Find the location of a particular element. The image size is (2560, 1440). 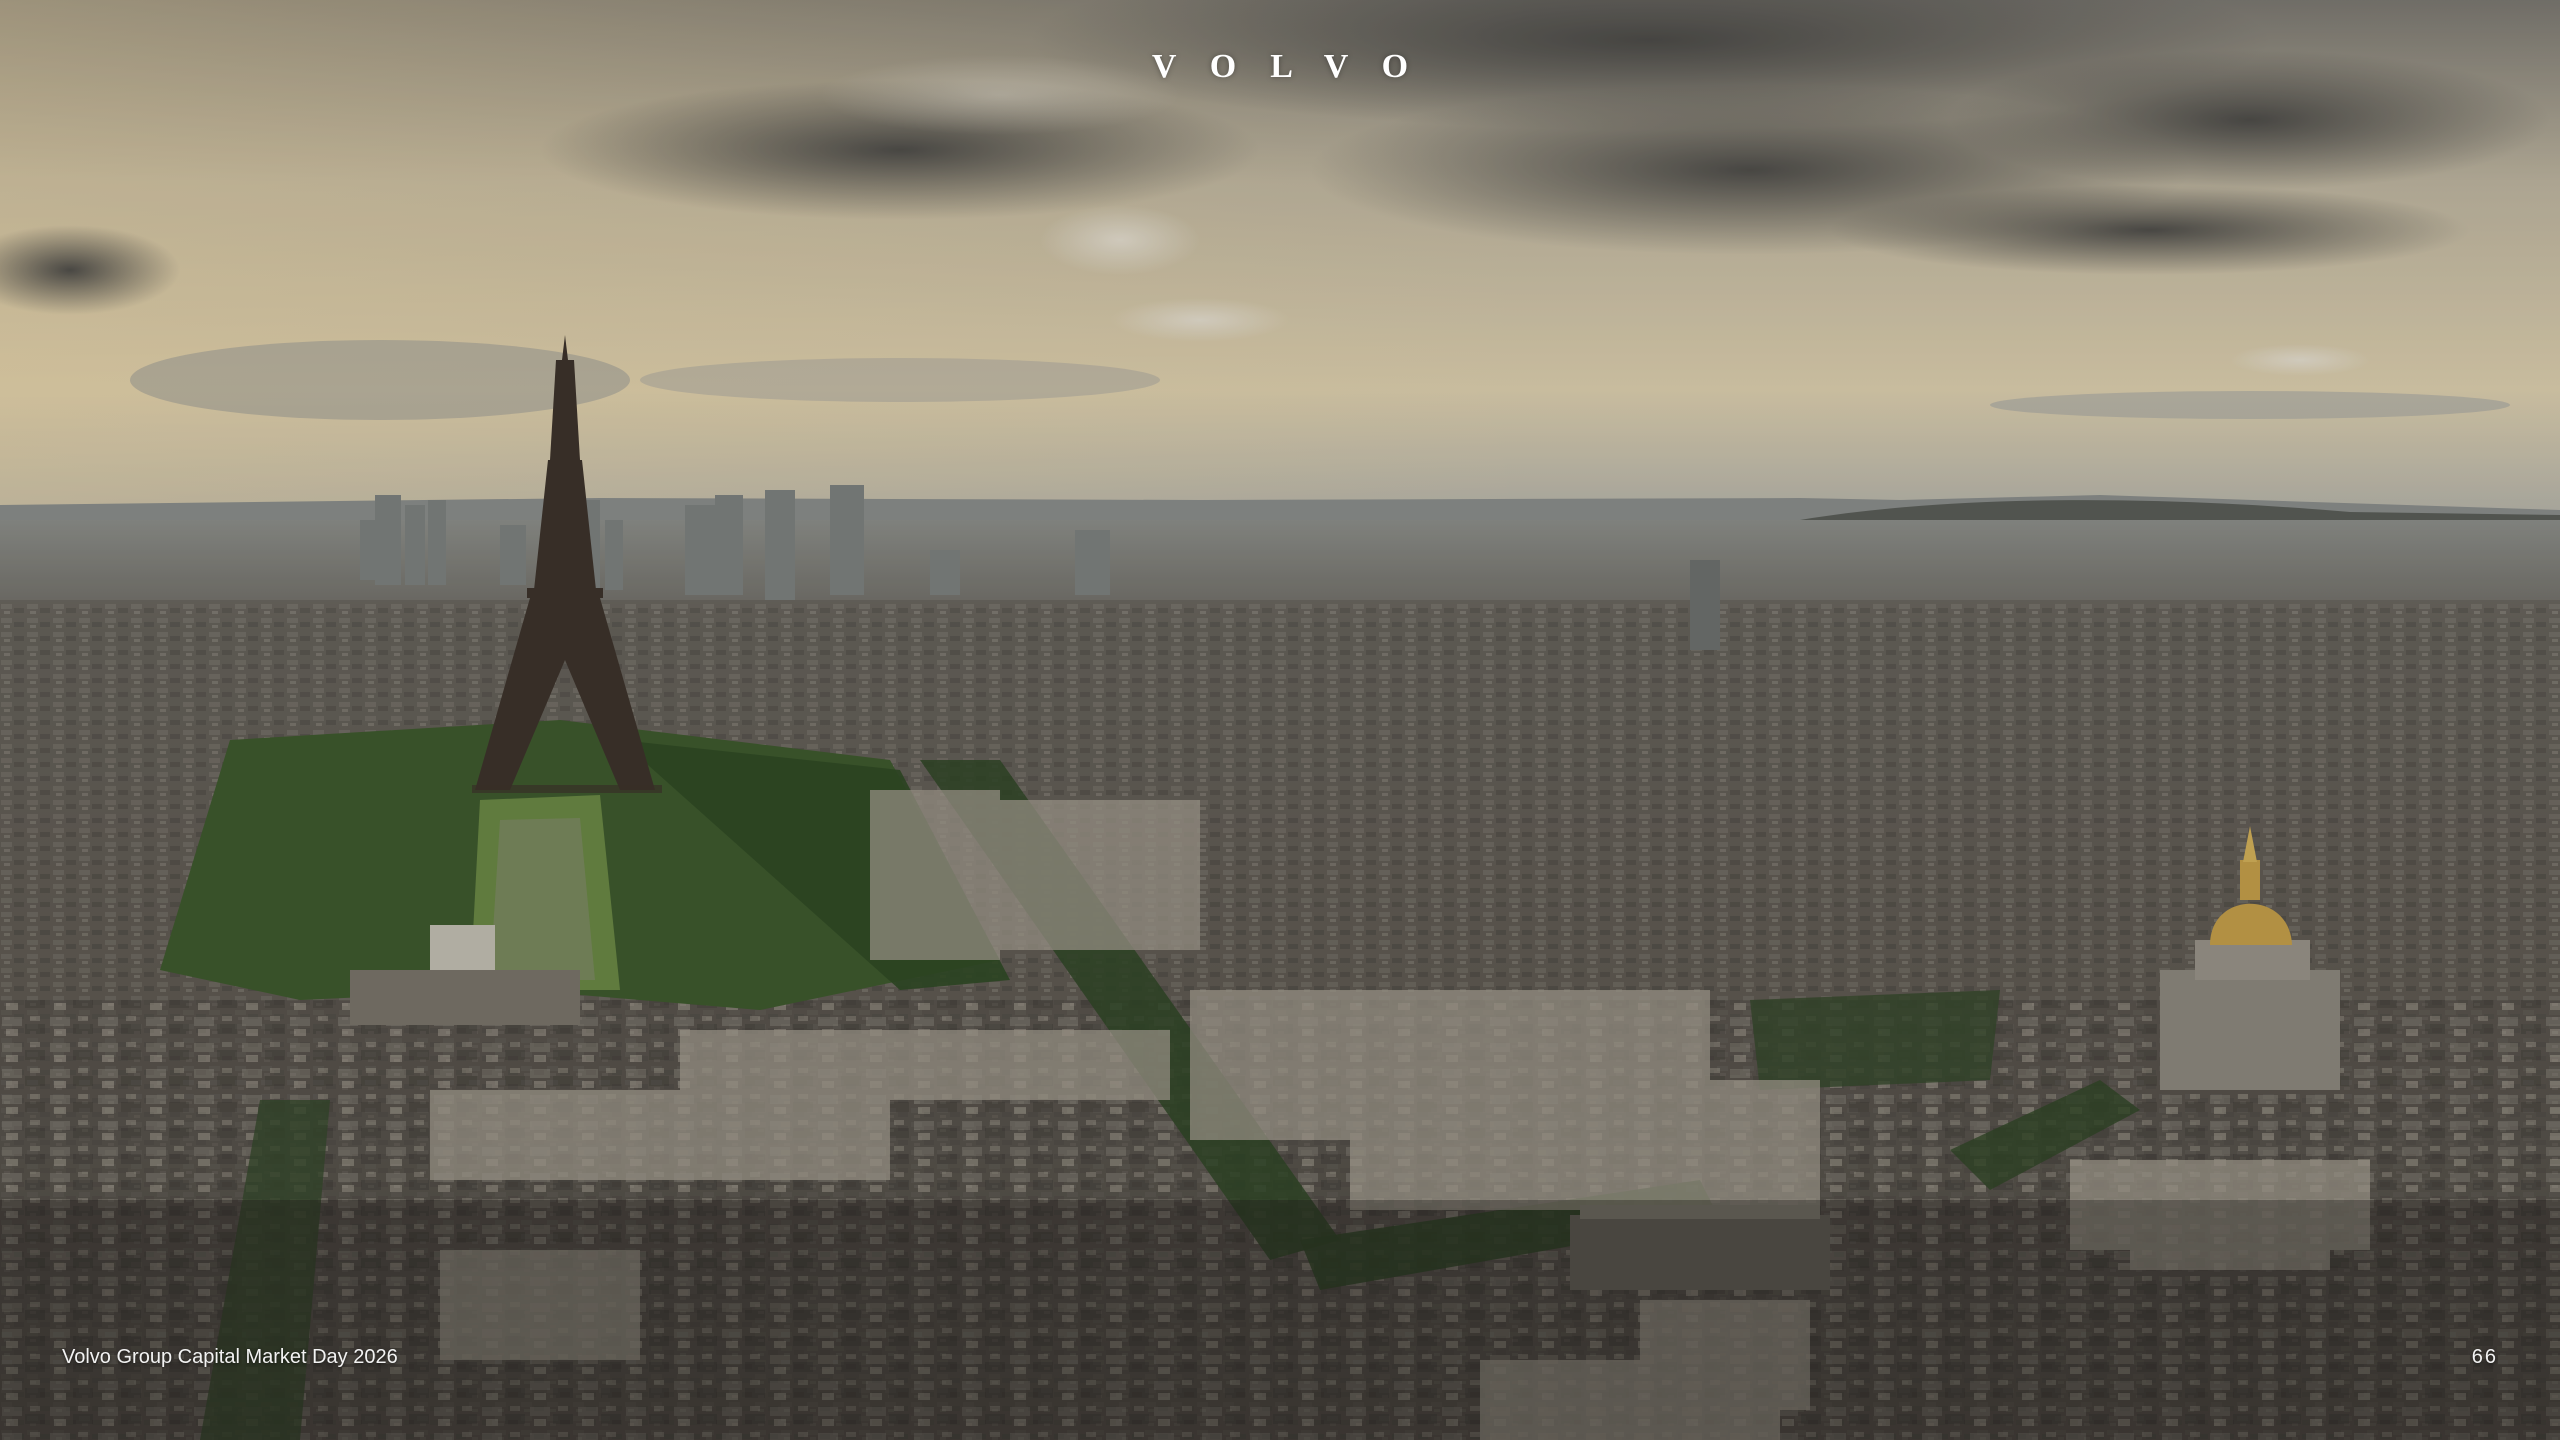

page-number: 66 is located at coordinates (2484, 1357).